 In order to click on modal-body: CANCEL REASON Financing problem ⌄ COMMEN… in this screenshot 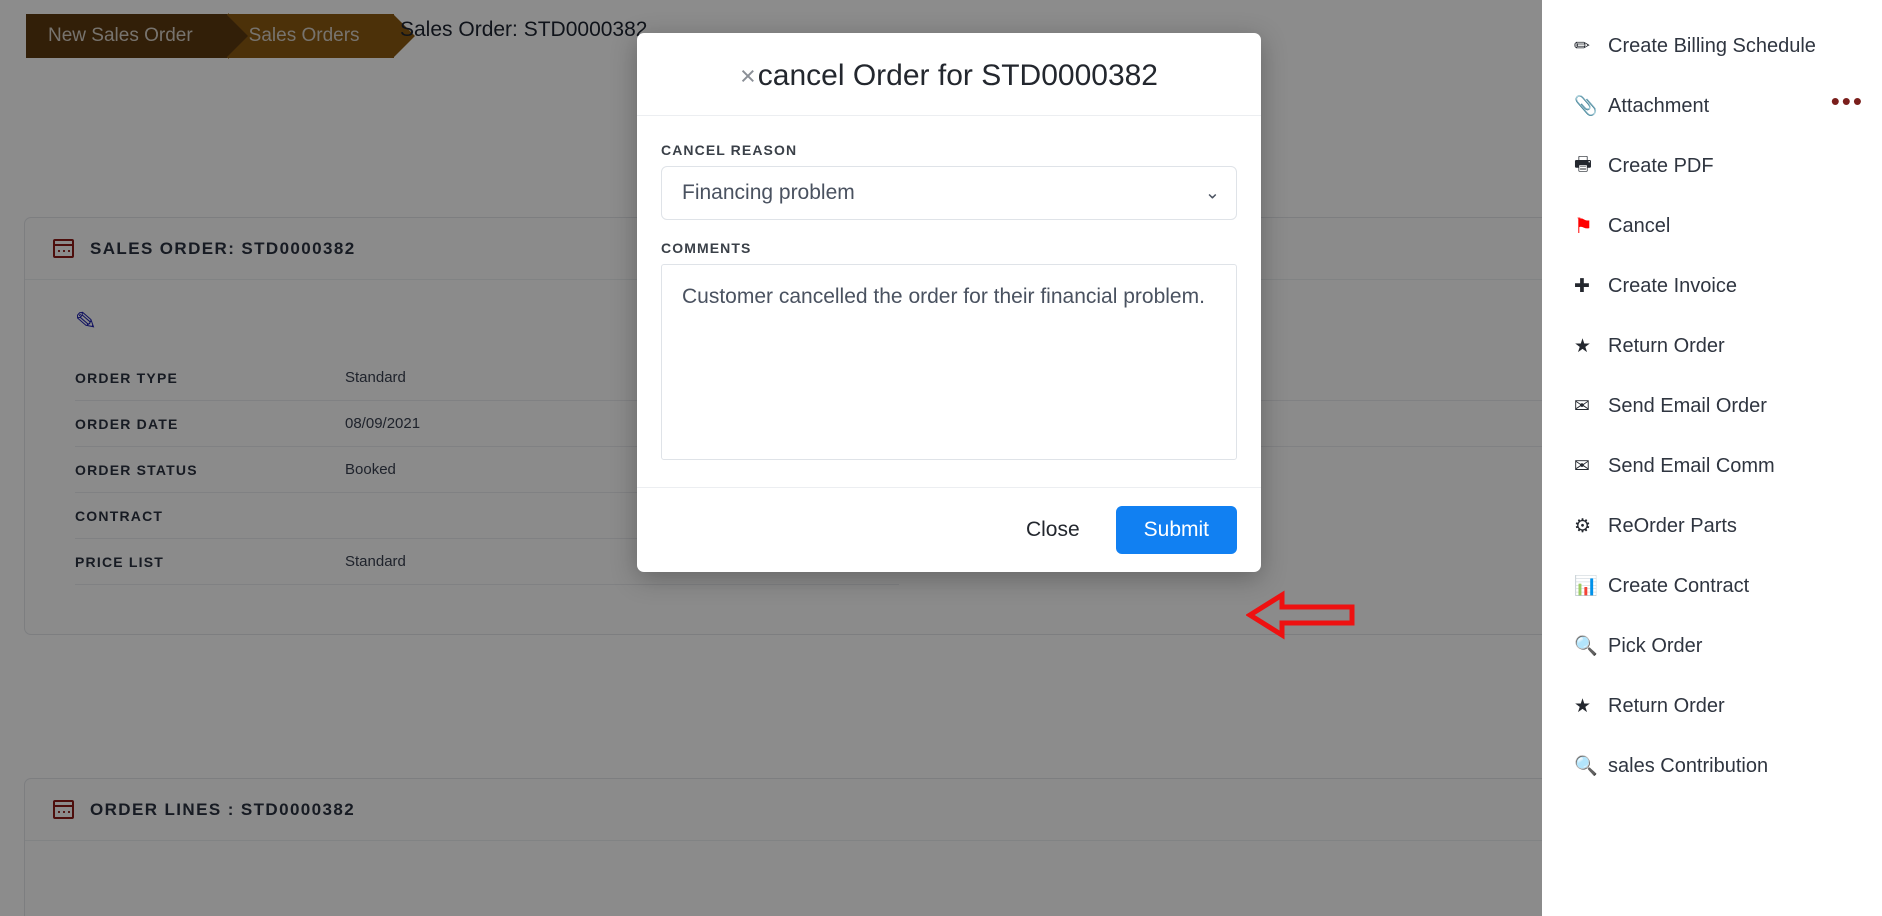, I will do `click(949, 301)`.